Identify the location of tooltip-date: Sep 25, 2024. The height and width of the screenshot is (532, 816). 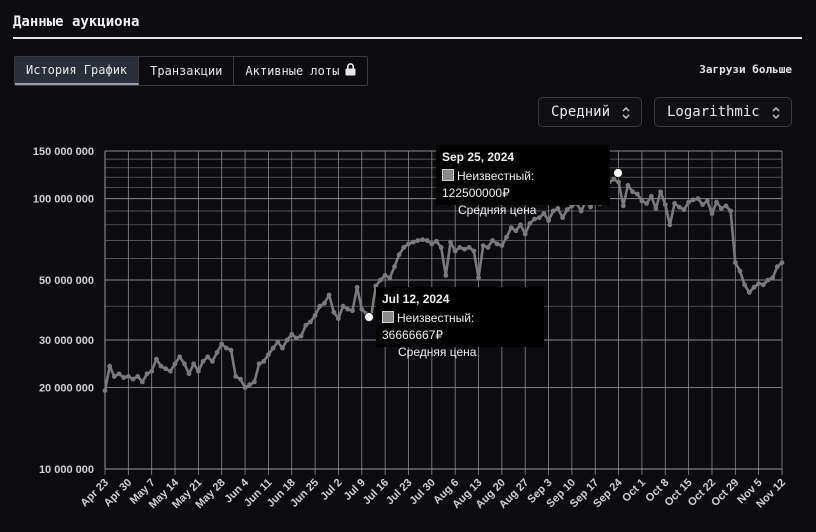
(478, 157).